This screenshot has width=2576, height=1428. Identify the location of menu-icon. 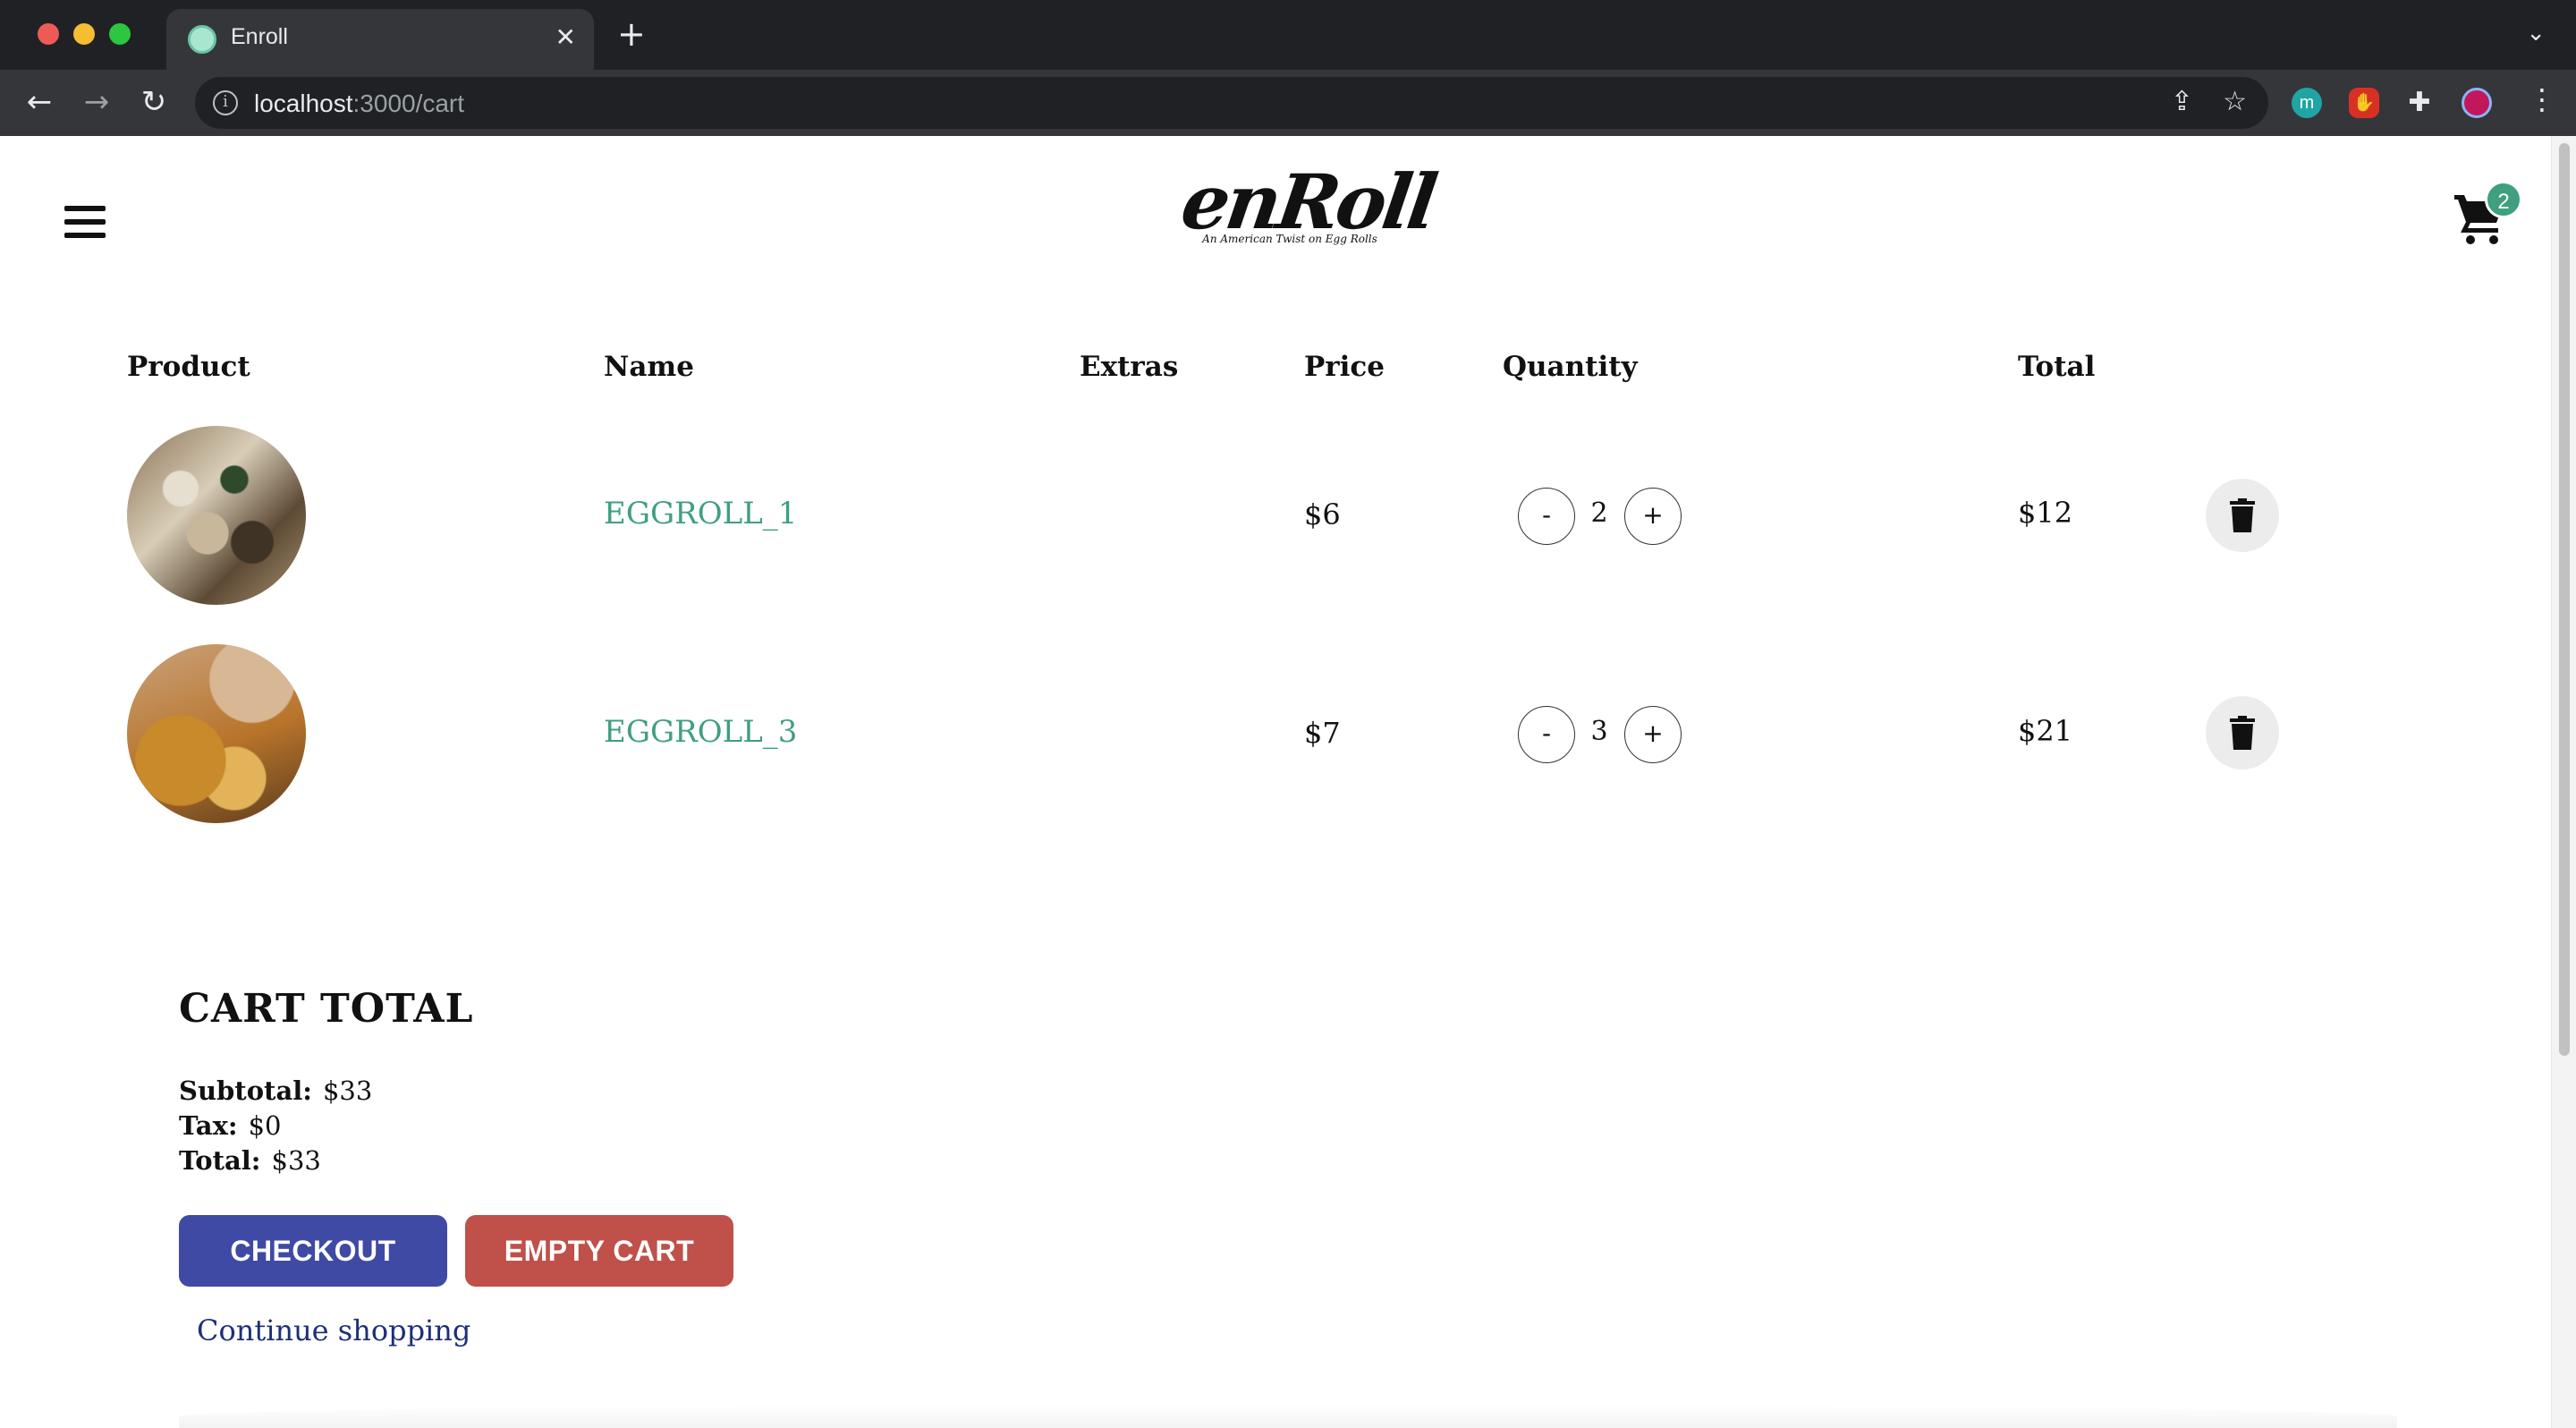
(85, 222).